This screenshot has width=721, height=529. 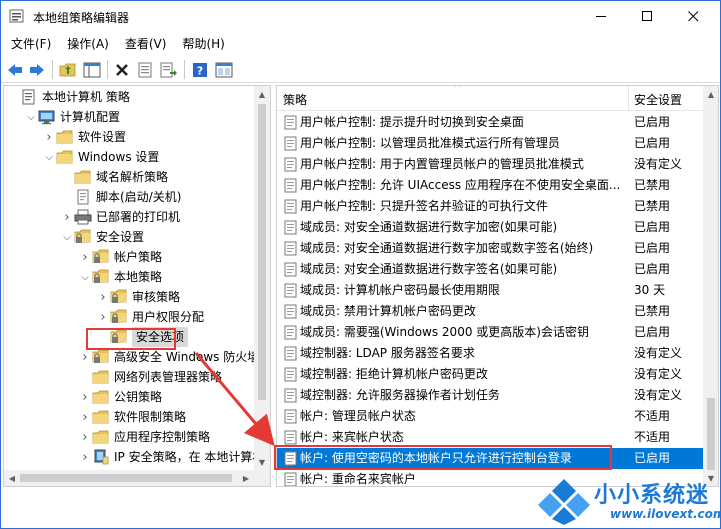 I want to click on tree-item: 网络列表管理器策略, so click(x=150, y=377).